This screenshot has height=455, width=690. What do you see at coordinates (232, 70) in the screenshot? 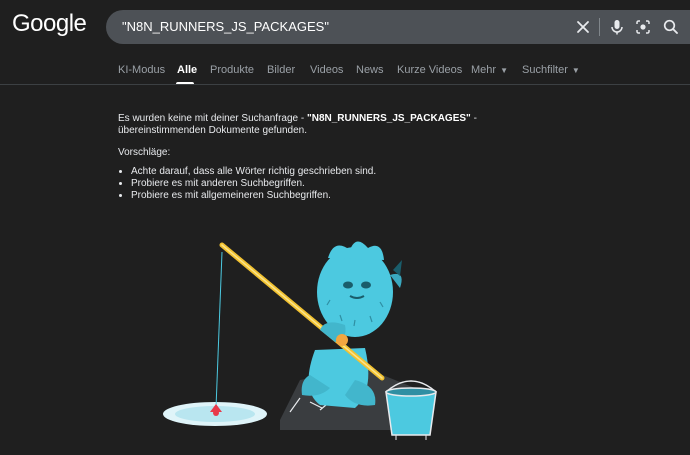
I see `tab-produkte: Produkte` at bounding box center [232, 70].